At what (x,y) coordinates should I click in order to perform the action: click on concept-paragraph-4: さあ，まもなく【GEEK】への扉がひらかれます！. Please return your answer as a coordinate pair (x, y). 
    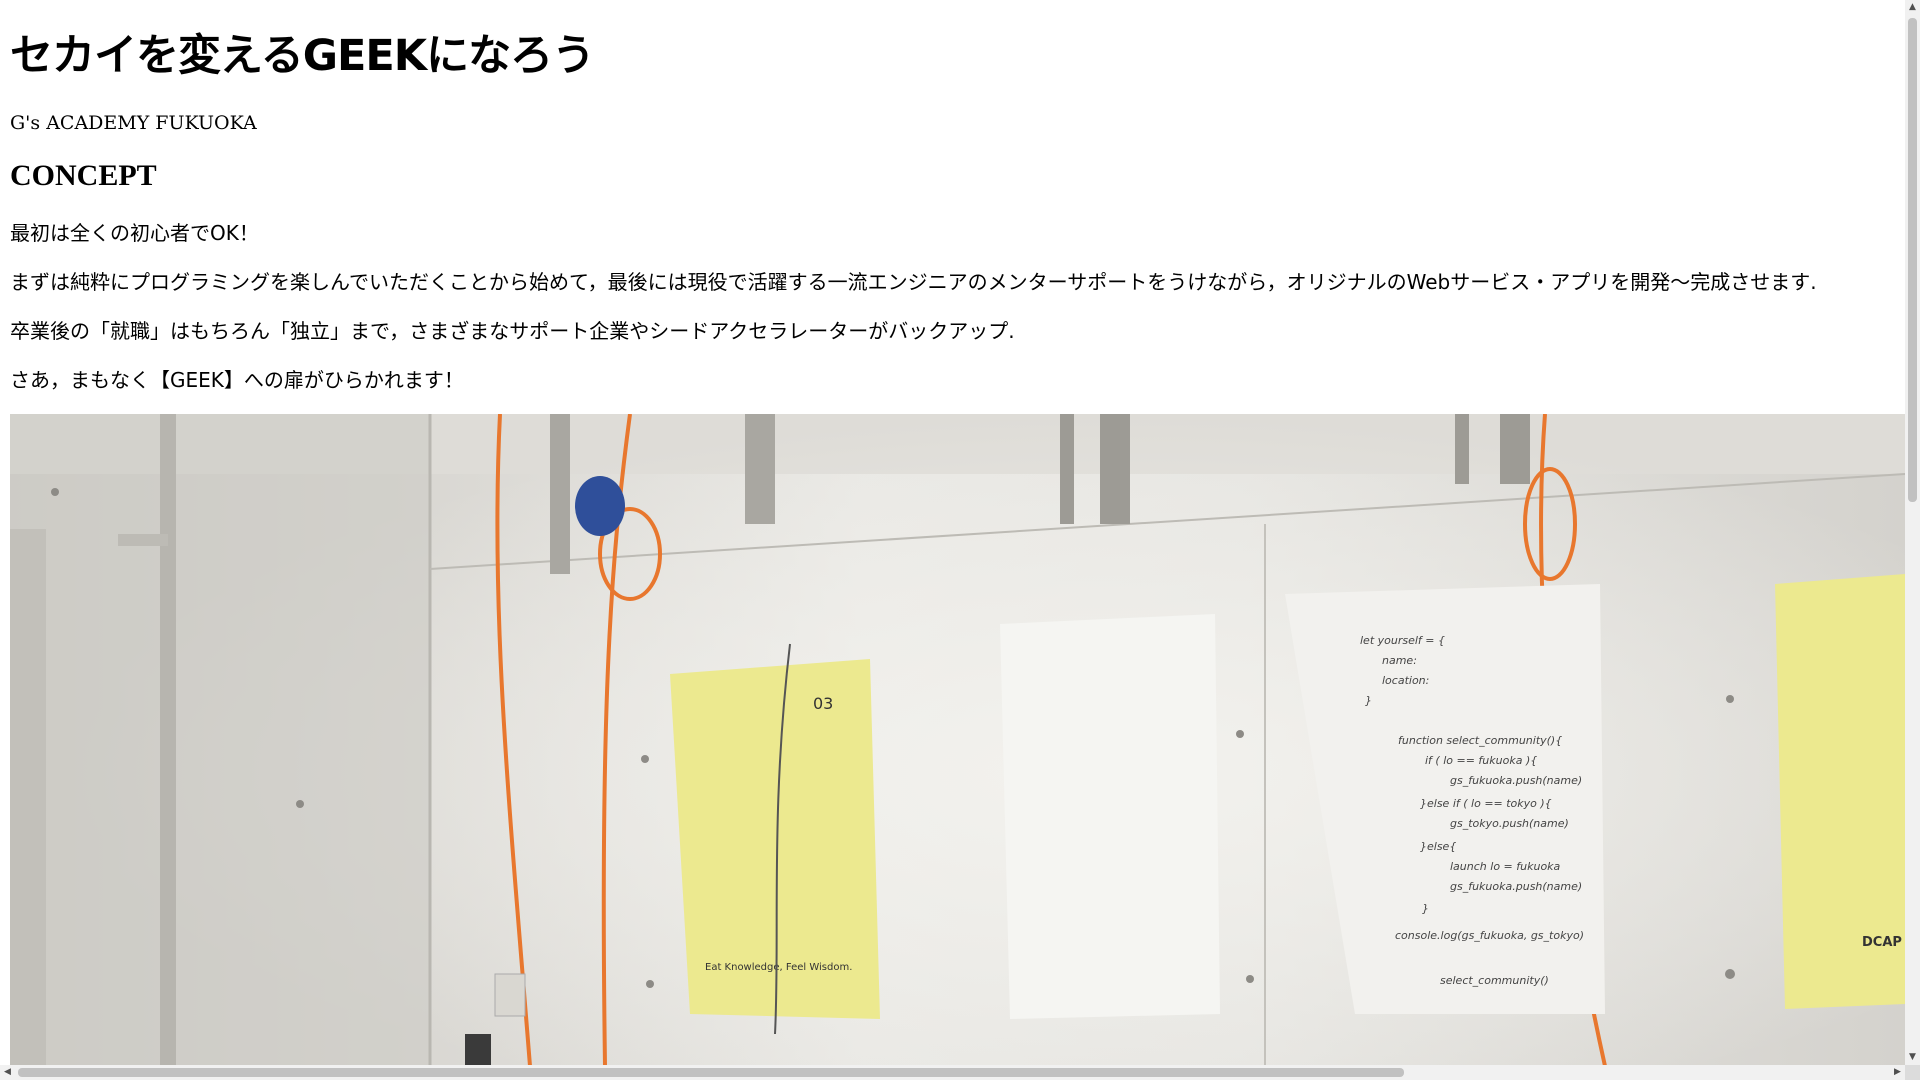
    Looking at the image, I should click on (237, 380).